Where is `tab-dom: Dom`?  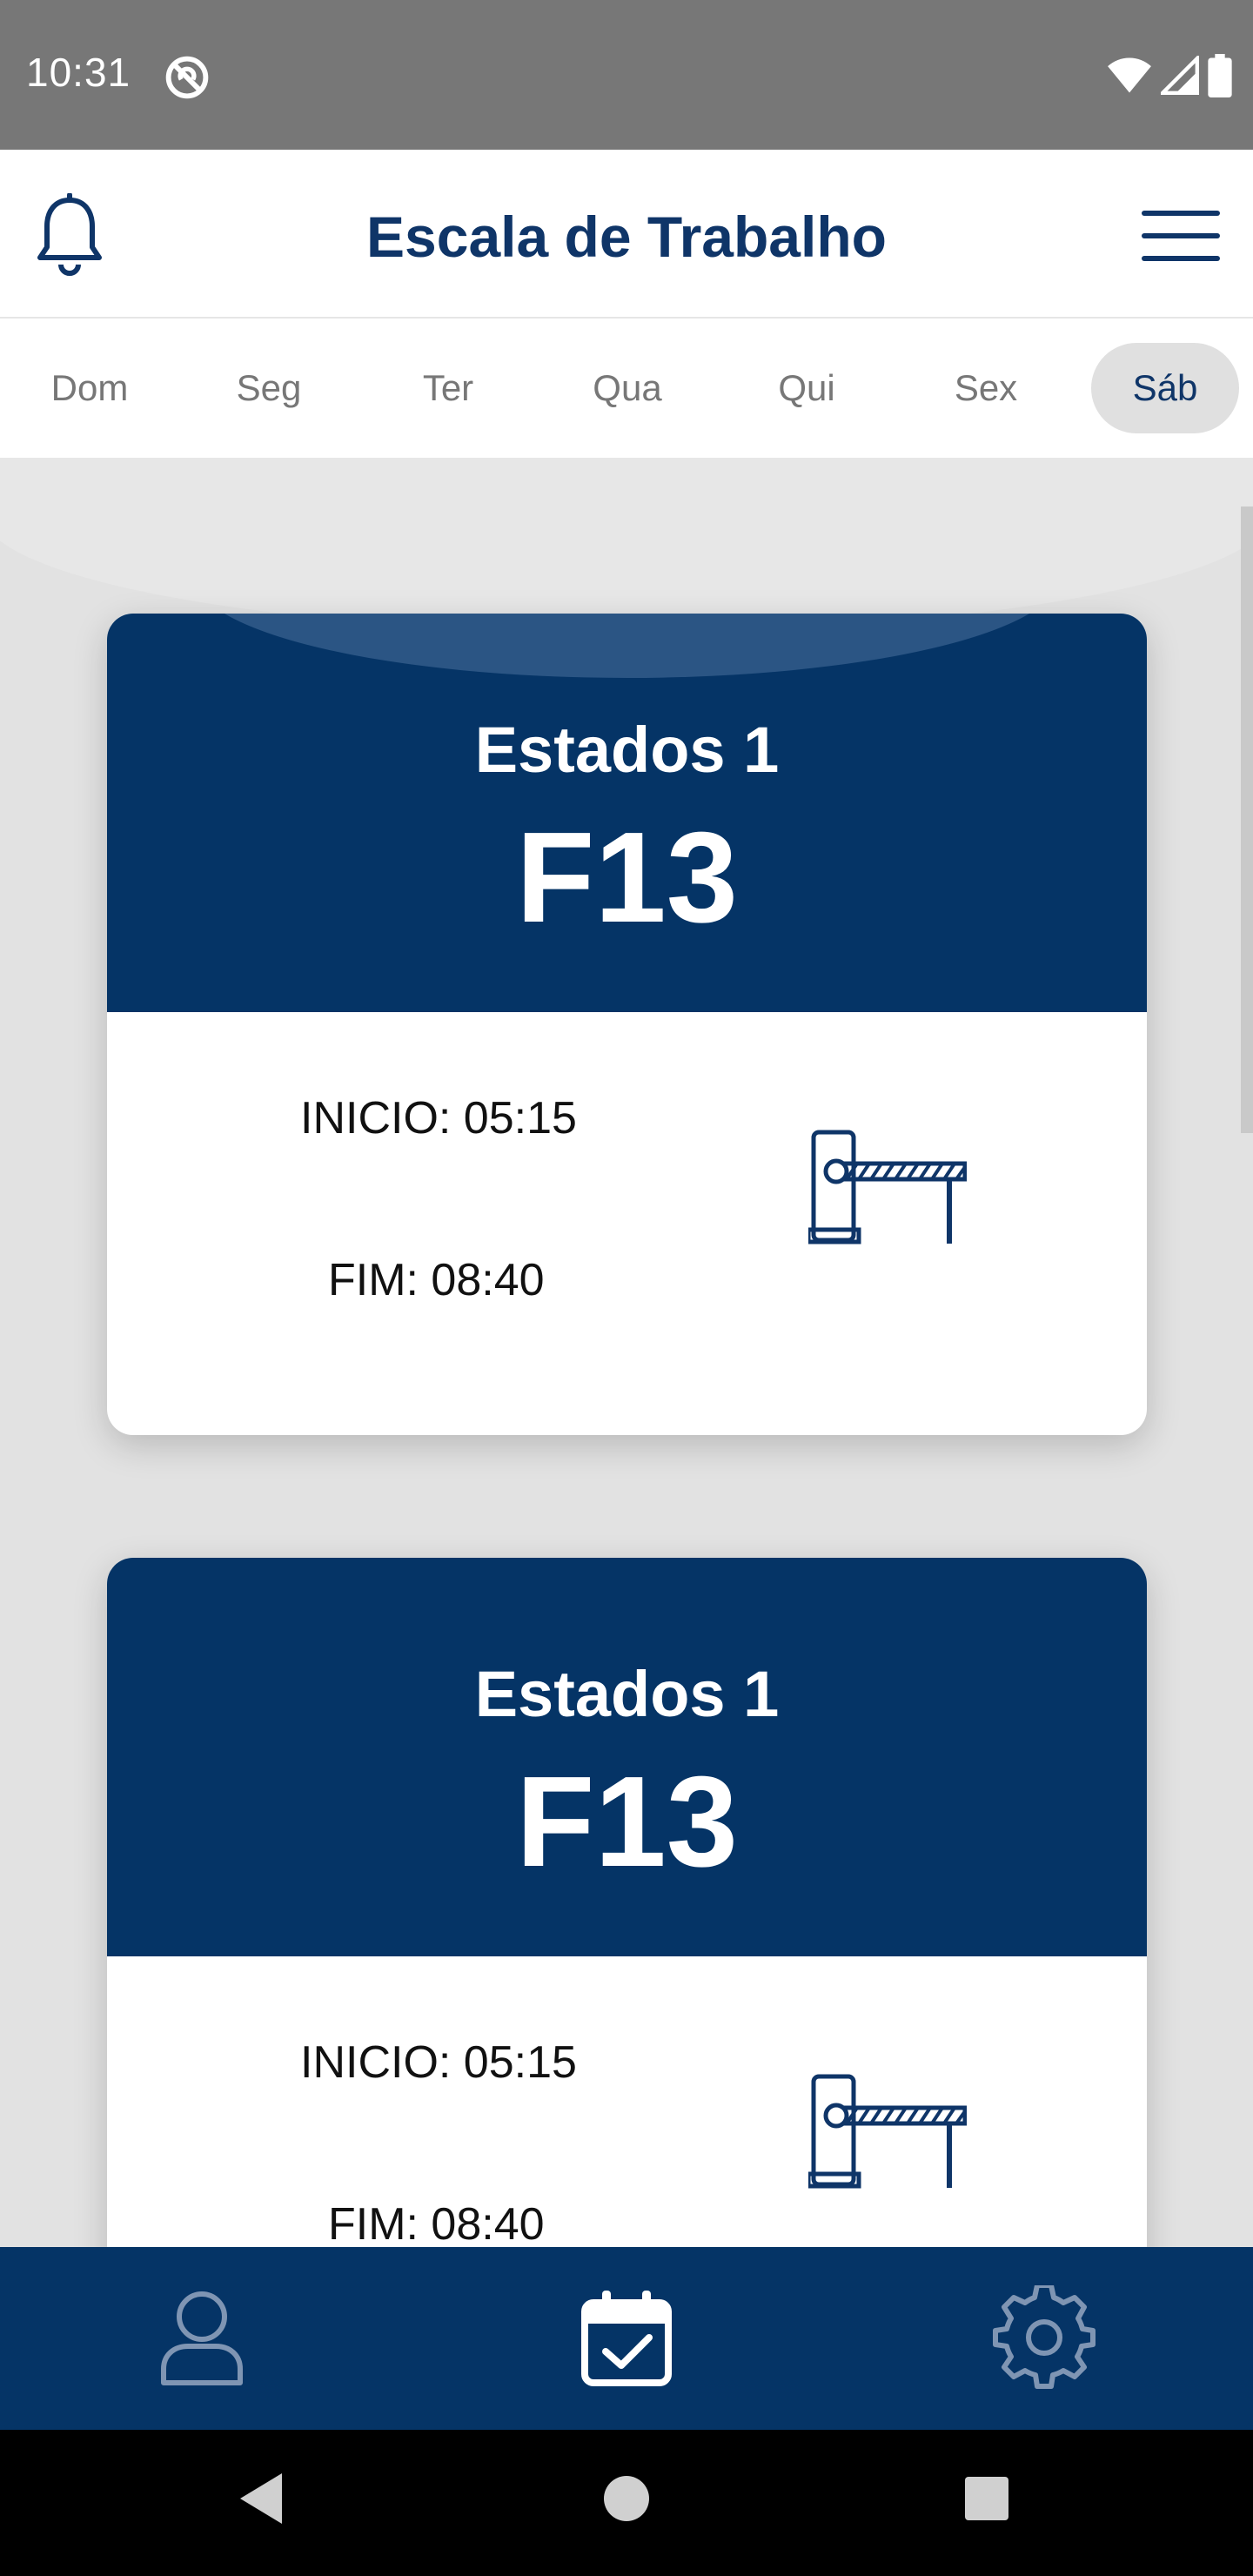 tab-dom: Dom is located at coordinates (89, 388).